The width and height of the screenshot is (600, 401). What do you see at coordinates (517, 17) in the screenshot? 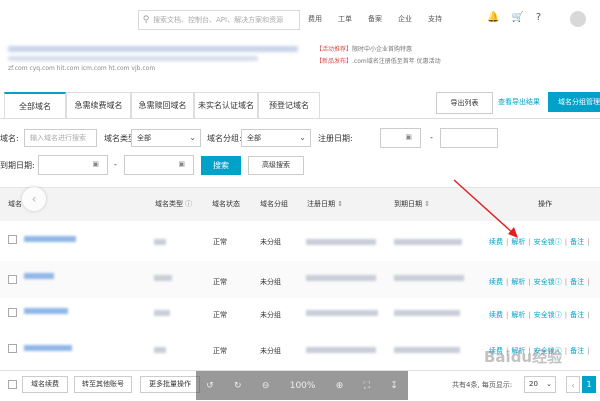
I see `cart-icon: 🛒` at bounding box center [517, 17].